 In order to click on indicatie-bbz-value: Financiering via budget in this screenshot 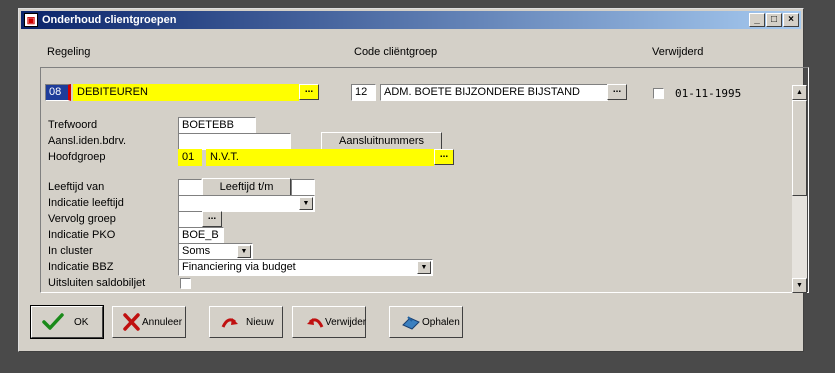, I will do `click(239, 267)`.